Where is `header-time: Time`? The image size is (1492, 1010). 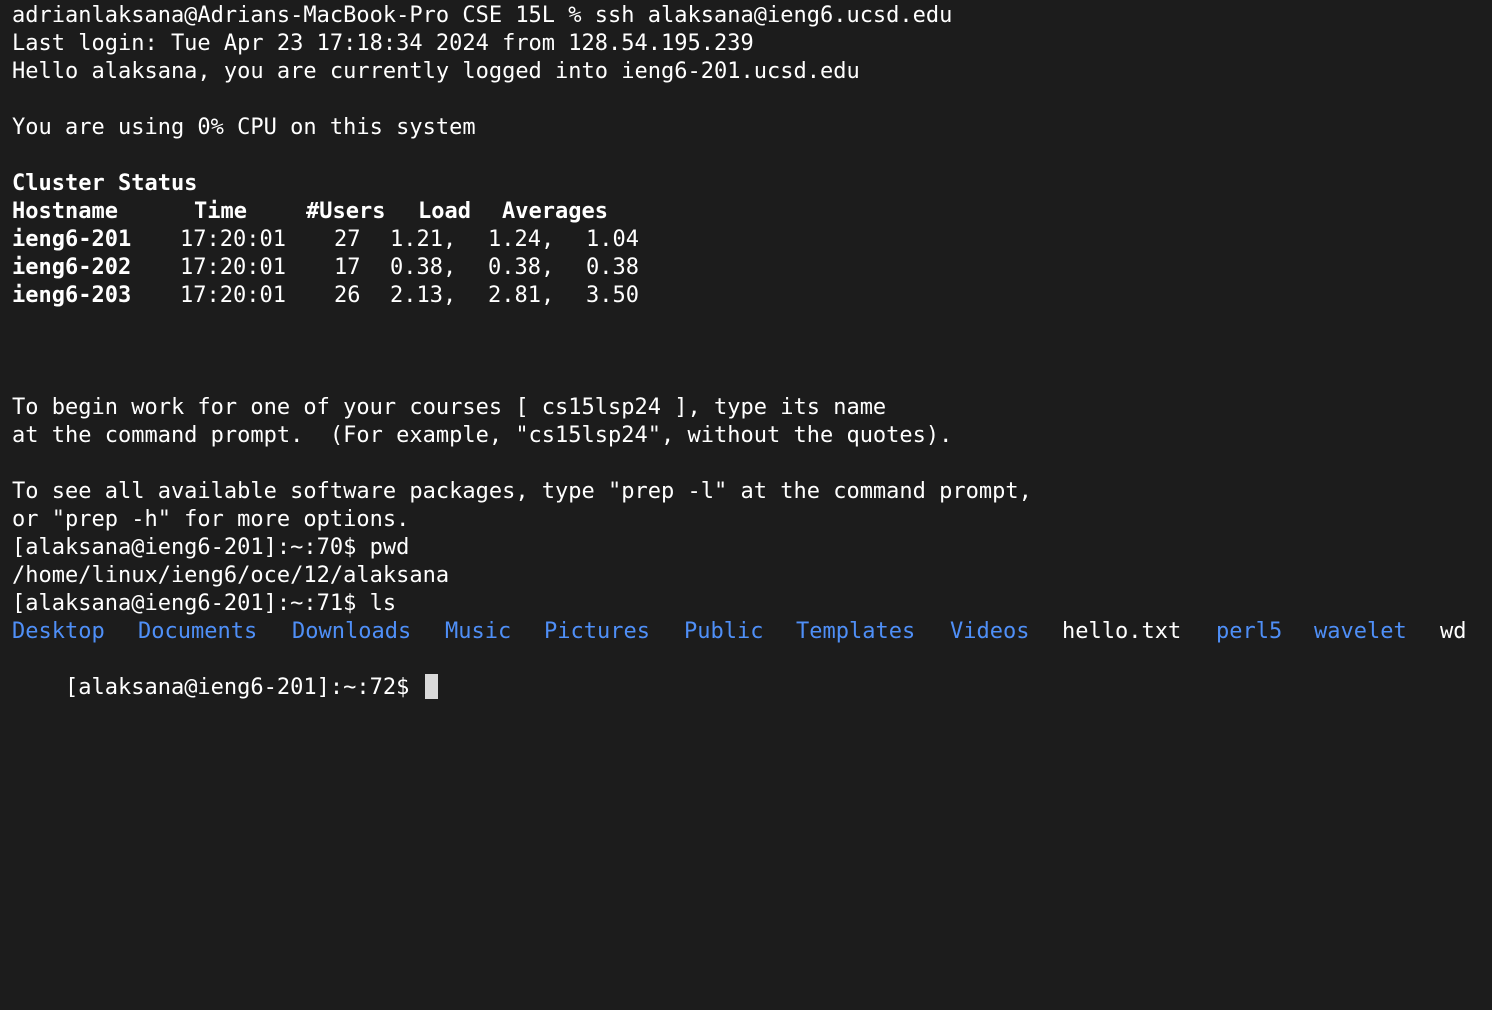
header-time: Time is located at coordinates (220, 211).